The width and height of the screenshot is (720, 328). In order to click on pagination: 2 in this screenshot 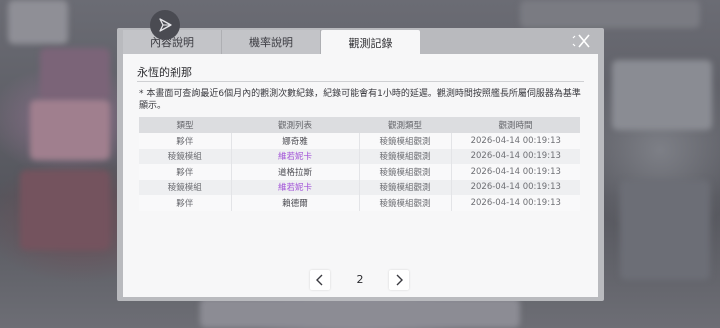, I will do `click(360, 281)`.